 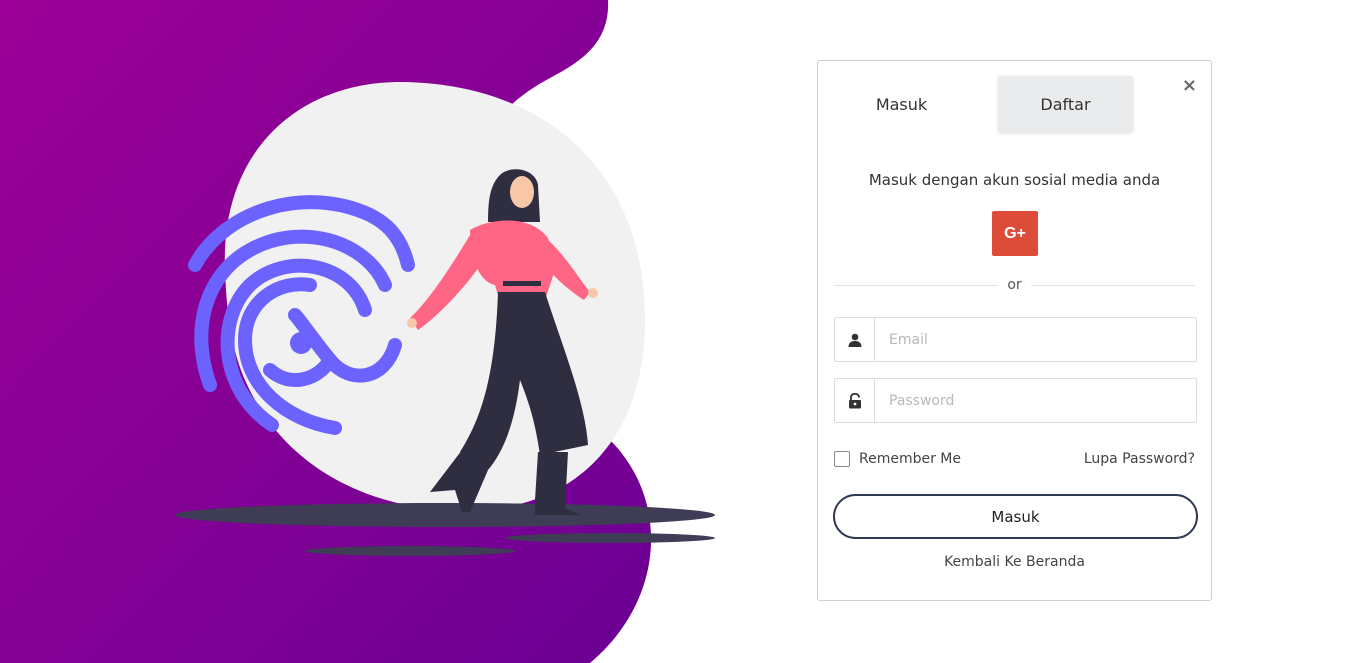 I want to click on tab-register: Daftar, so click(x=1065, y=104).